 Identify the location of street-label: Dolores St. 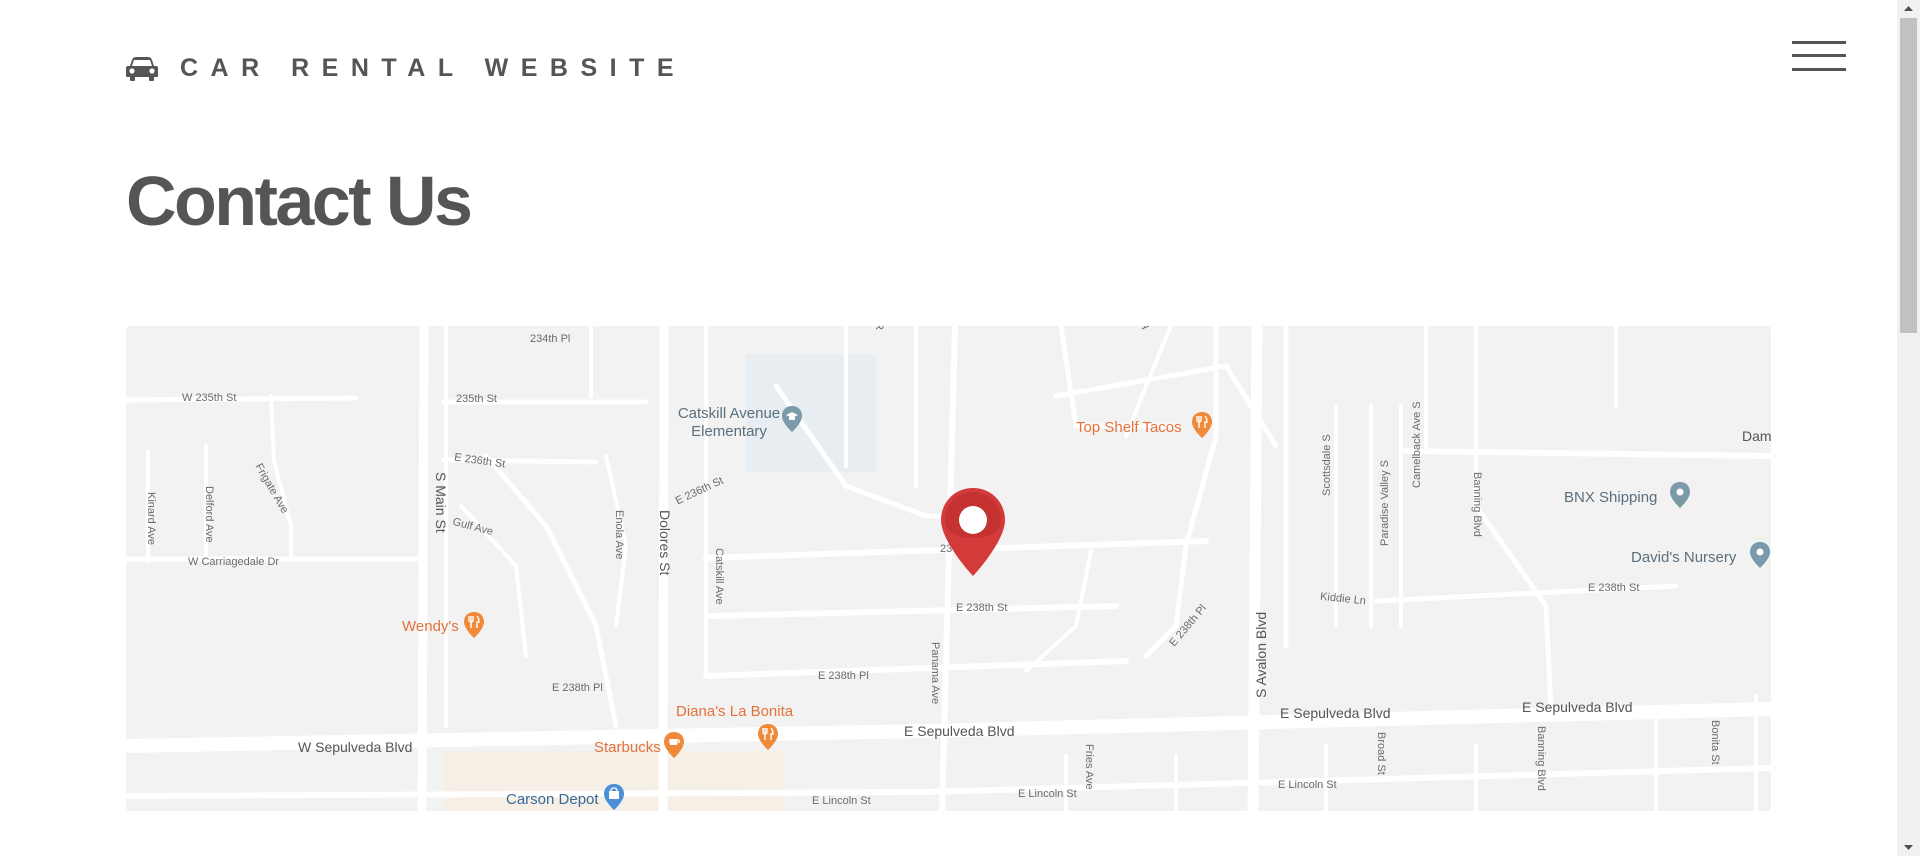
(665, 543).